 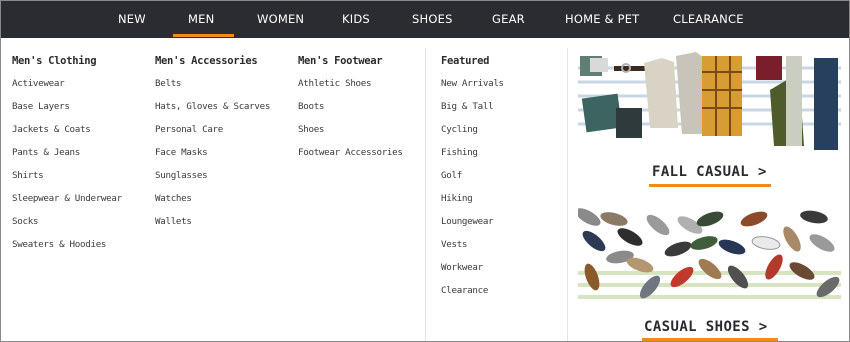 I want to click on casual-shoes-link: CASUAL SHOES >, so click(x=706, y=327).